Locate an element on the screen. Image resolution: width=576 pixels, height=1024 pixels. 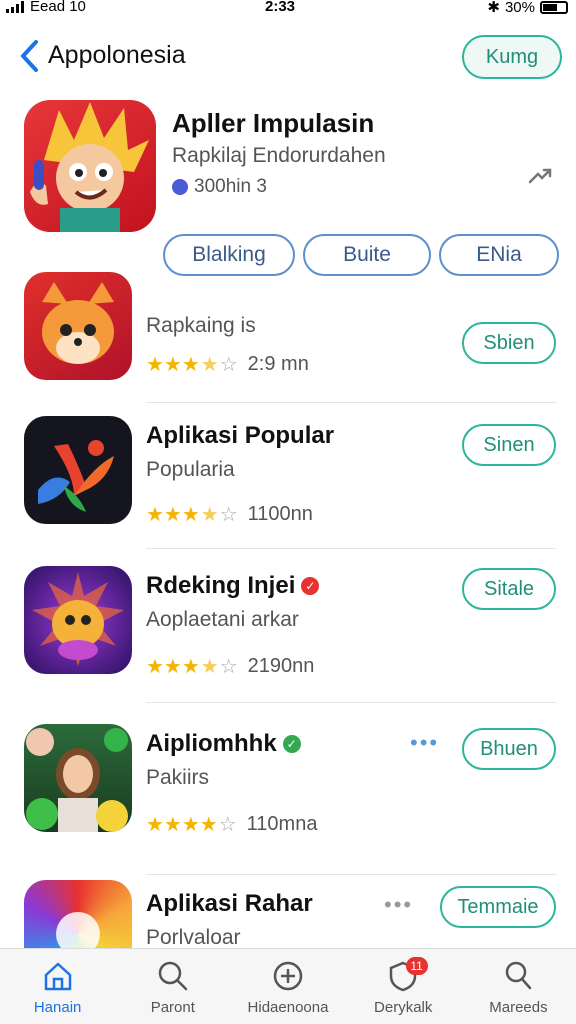
featured-app-subtitle: Rapkilaj Endorurdahen is located at coordinates (279, 155).